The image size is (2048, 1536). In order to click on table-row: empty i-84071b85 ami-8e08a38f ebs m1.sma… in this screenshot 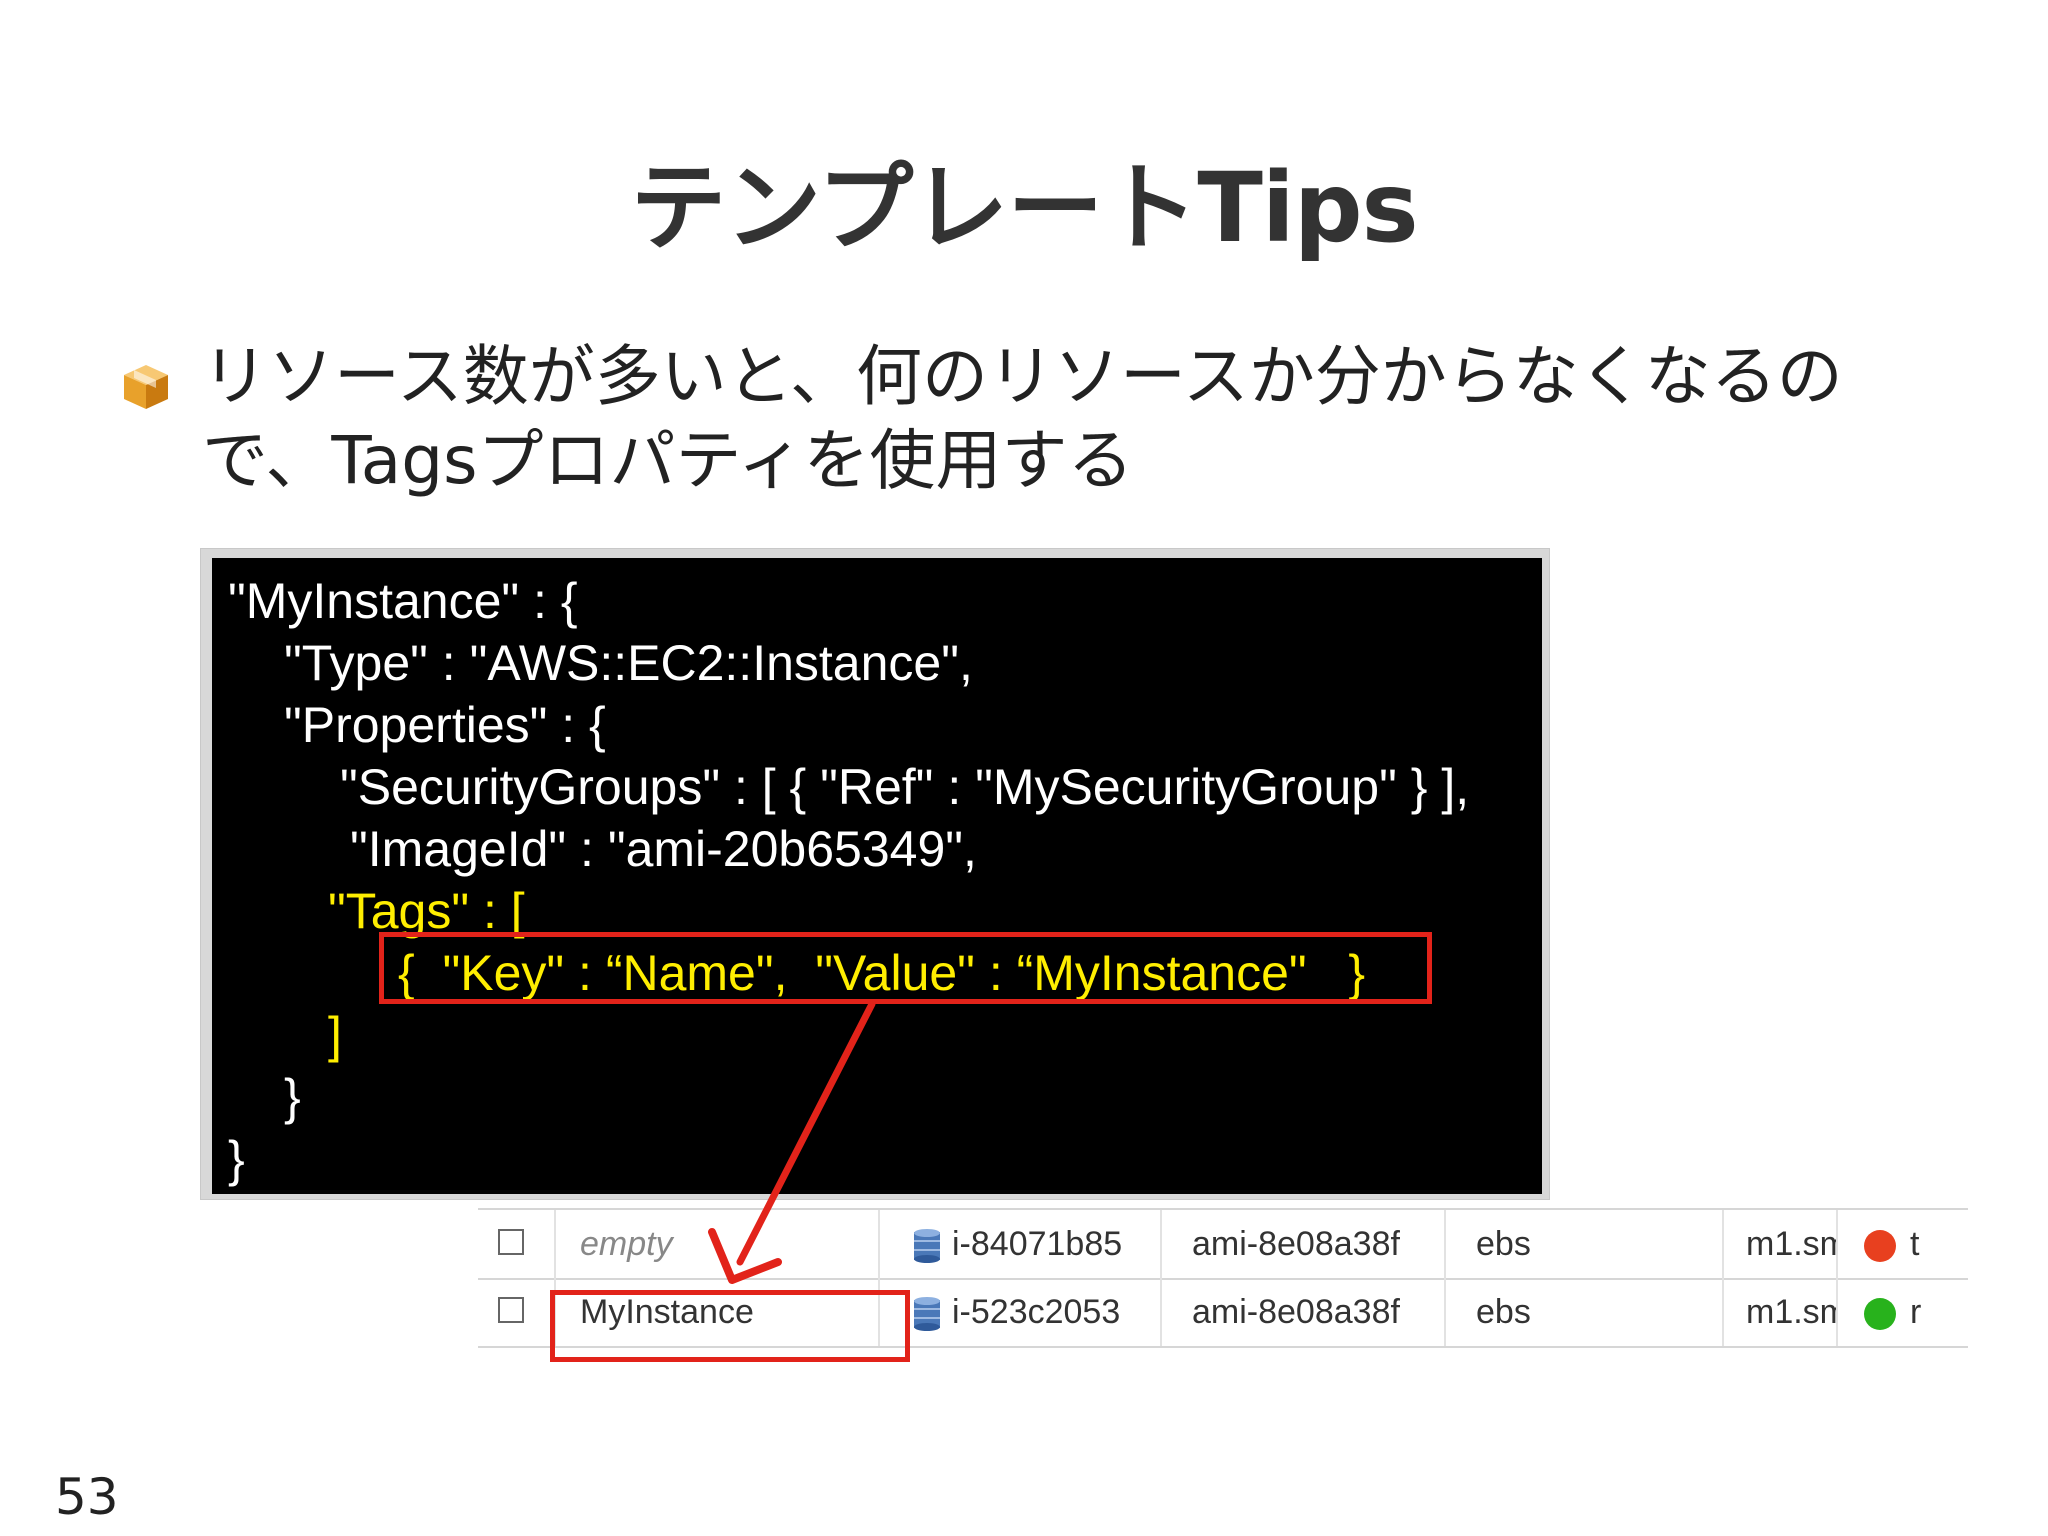, I will do `click(1223, 1244)`.